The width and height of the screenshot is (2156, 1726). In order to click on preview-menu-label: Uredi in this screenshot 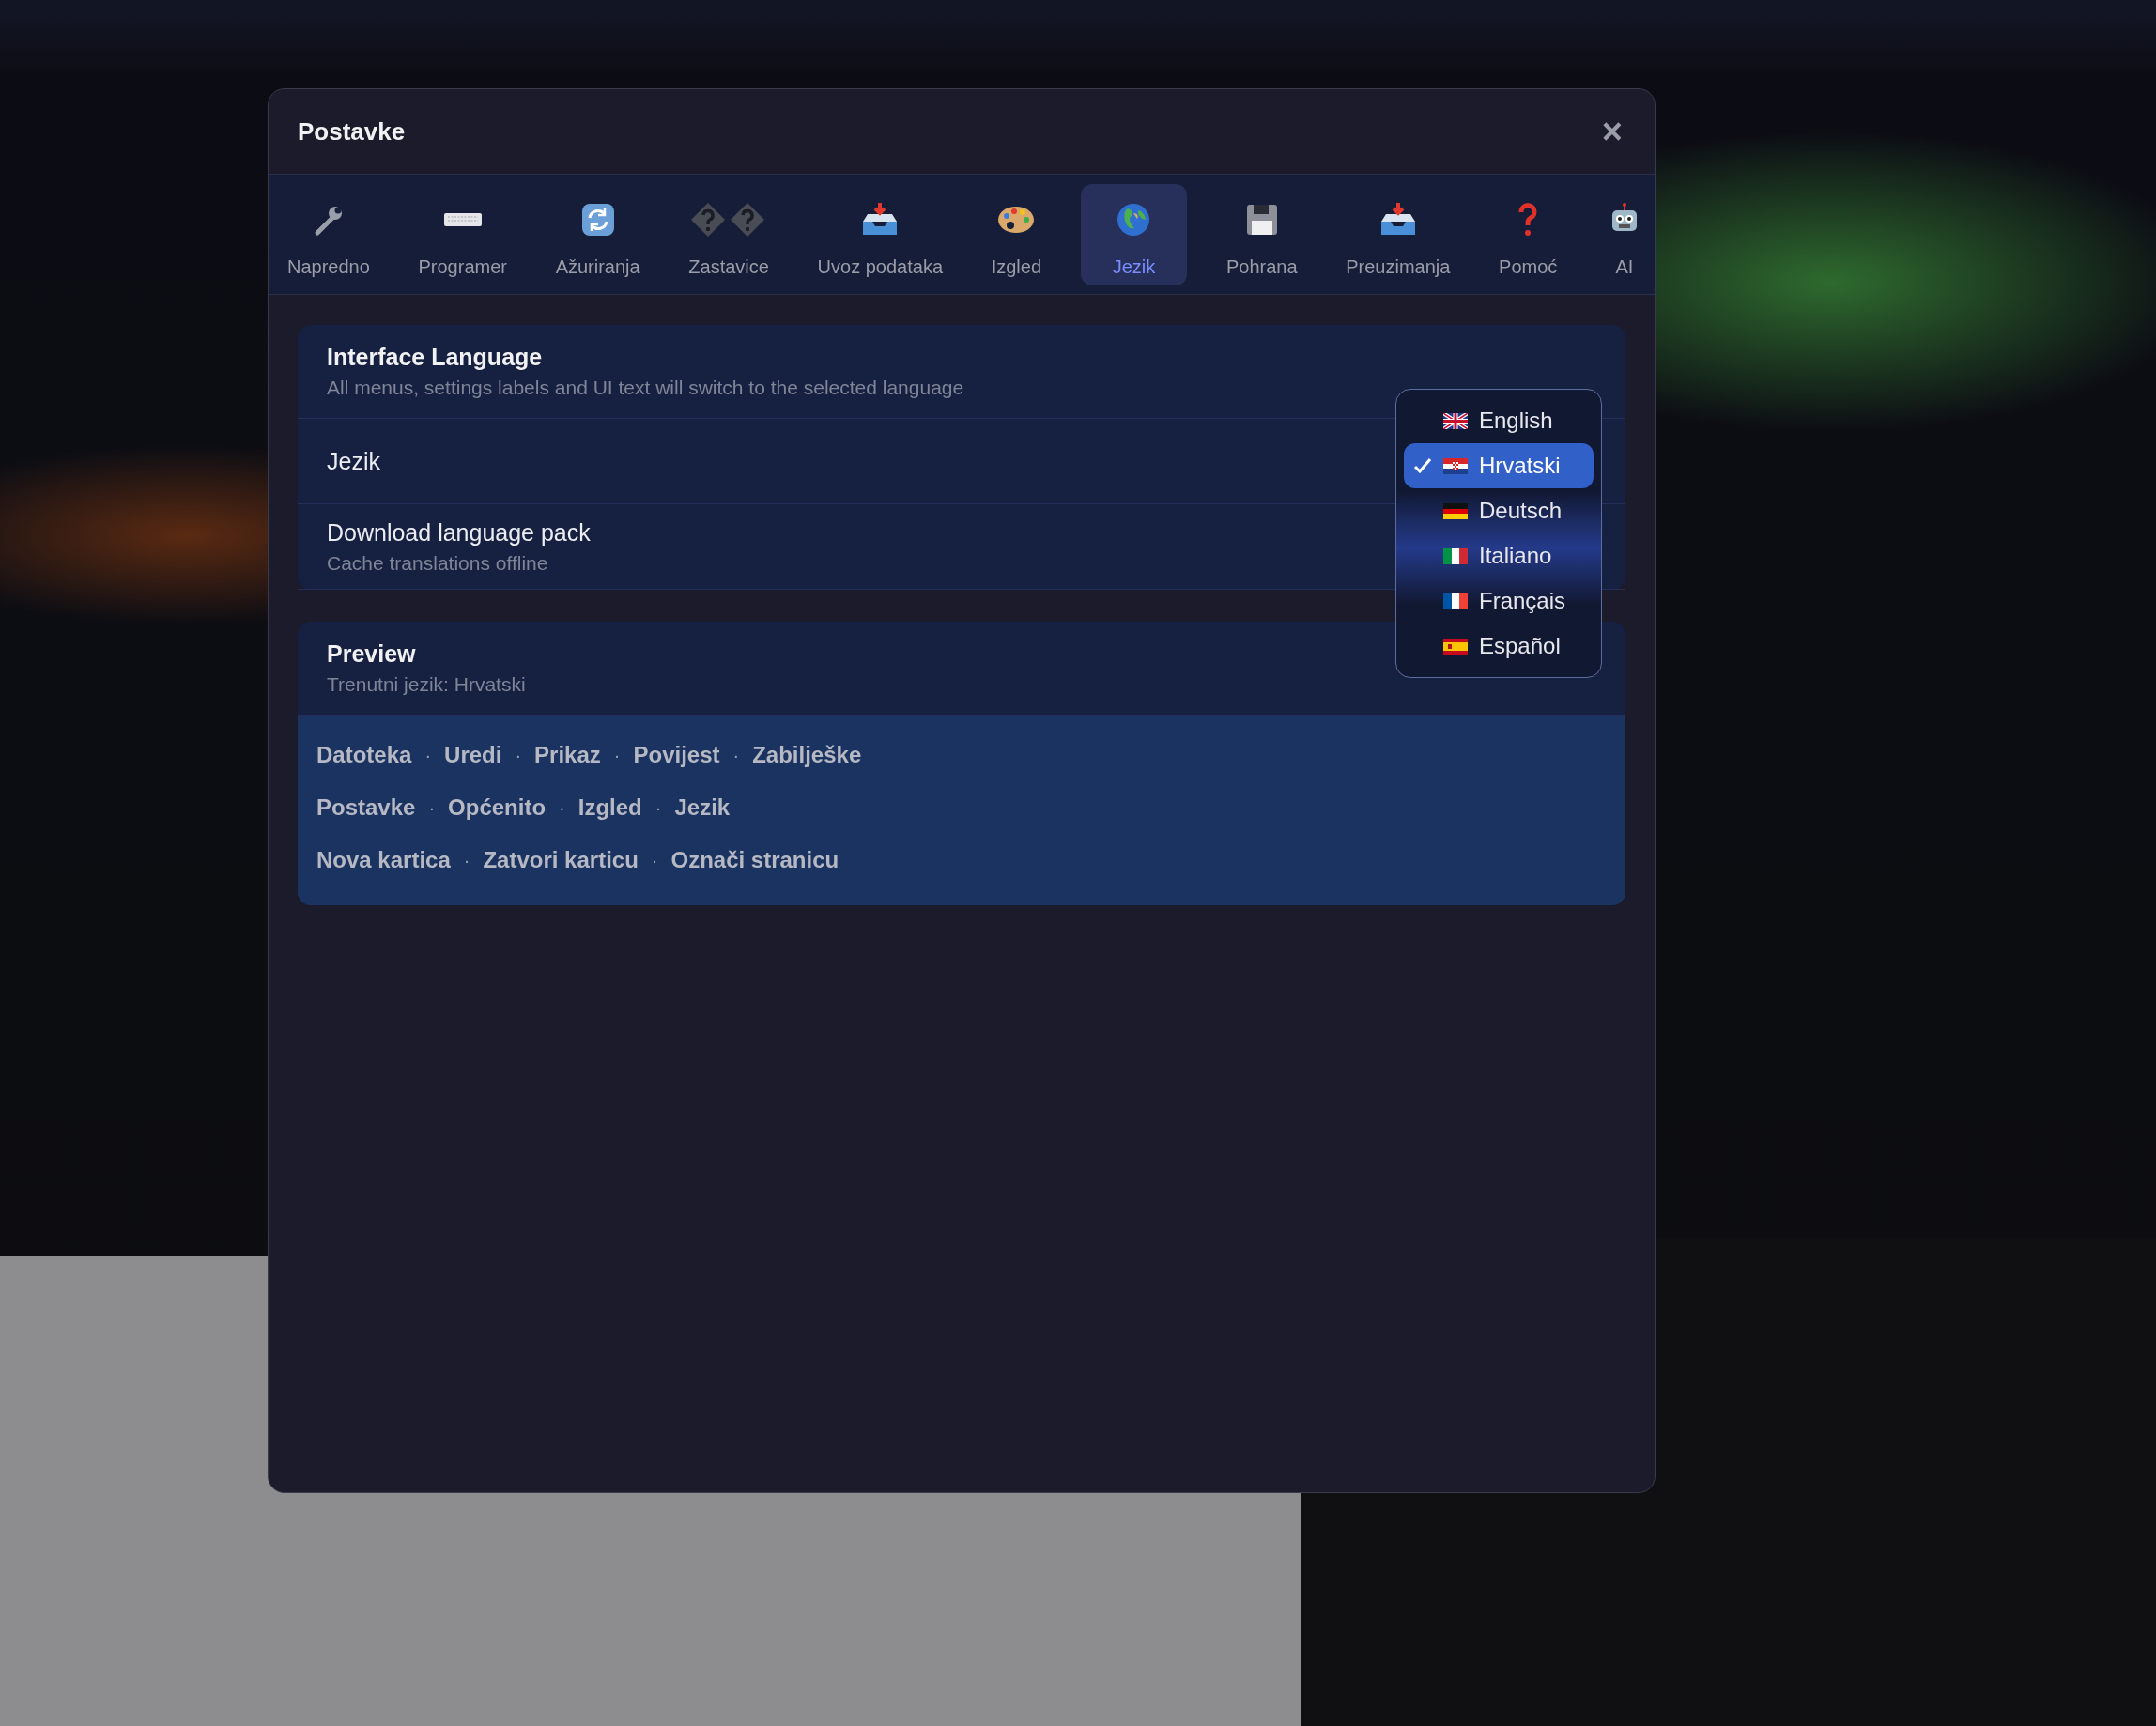, I will do `click(473, 755)`.